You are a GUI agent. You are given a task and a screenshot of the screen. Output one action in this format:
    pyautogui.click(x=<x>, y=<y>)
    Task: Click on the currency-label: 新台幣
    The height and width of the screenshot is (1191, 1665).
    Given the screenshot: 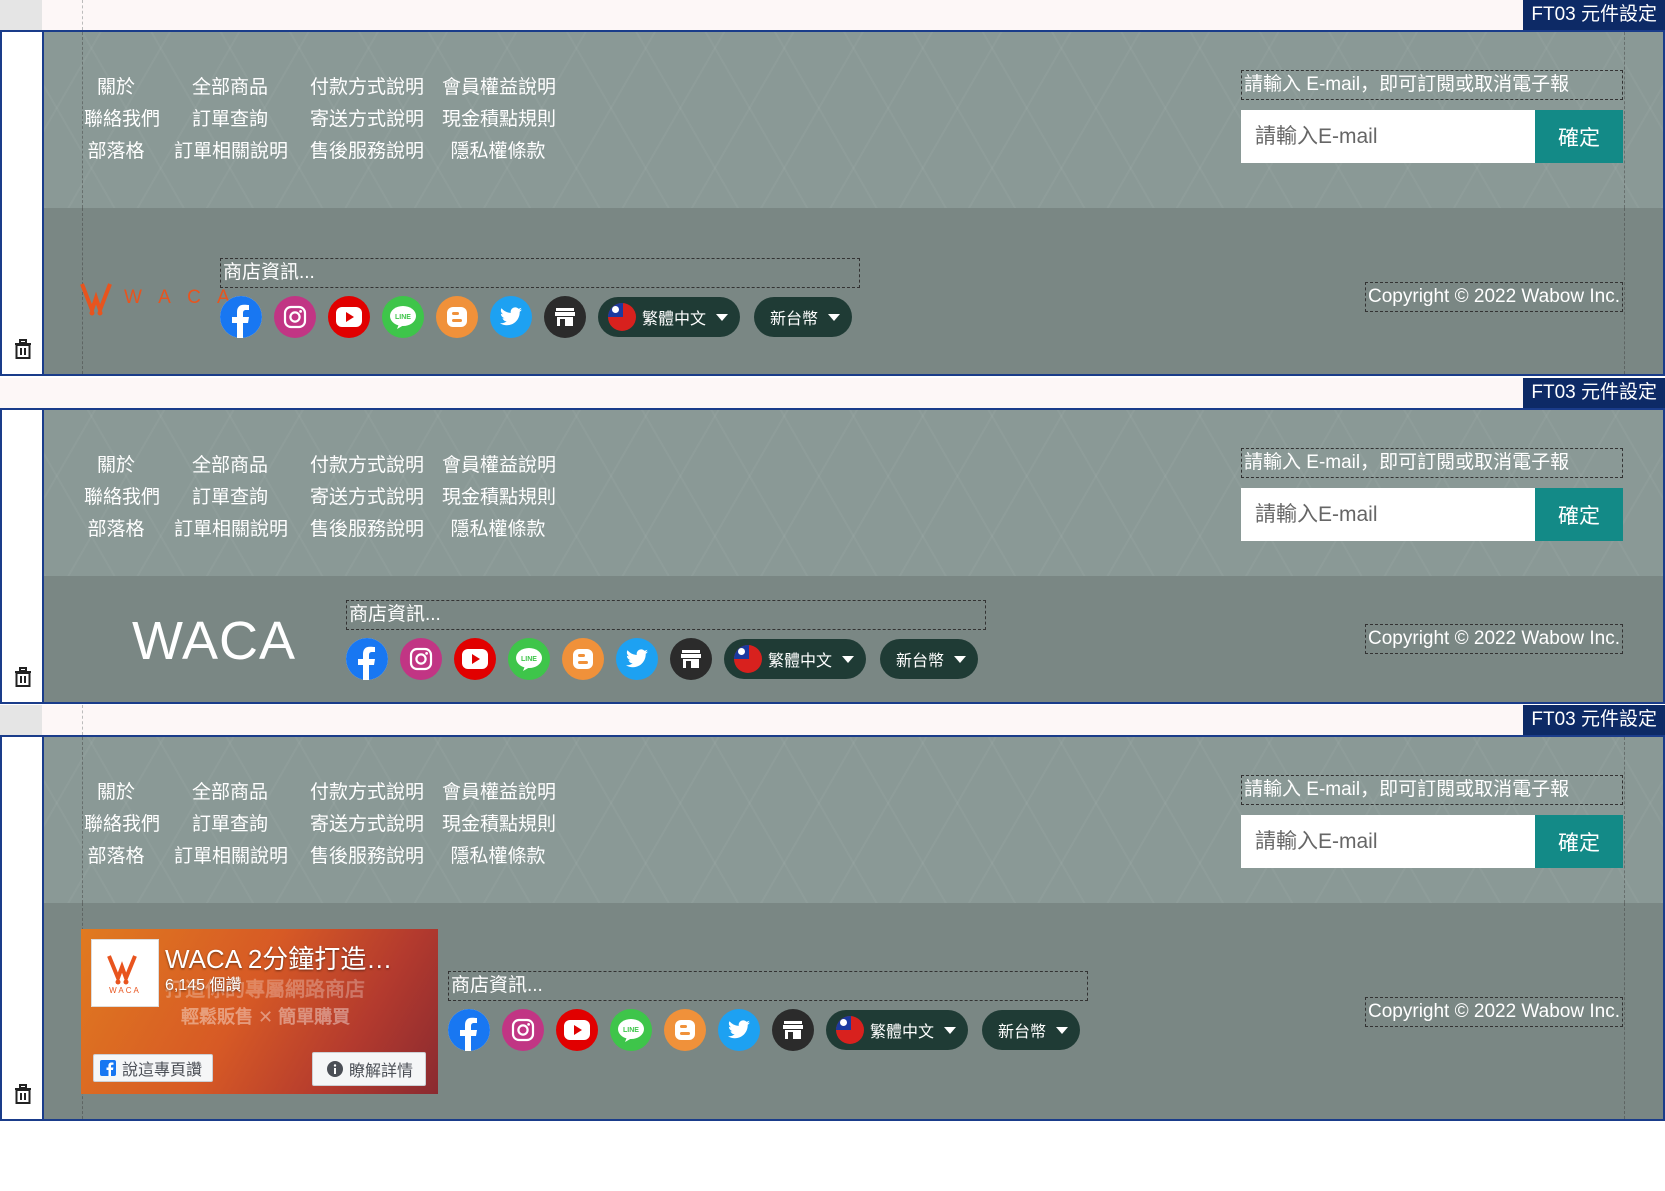 What is the action you would take?
    pyautogui.click(x=1022, y=1032)
    